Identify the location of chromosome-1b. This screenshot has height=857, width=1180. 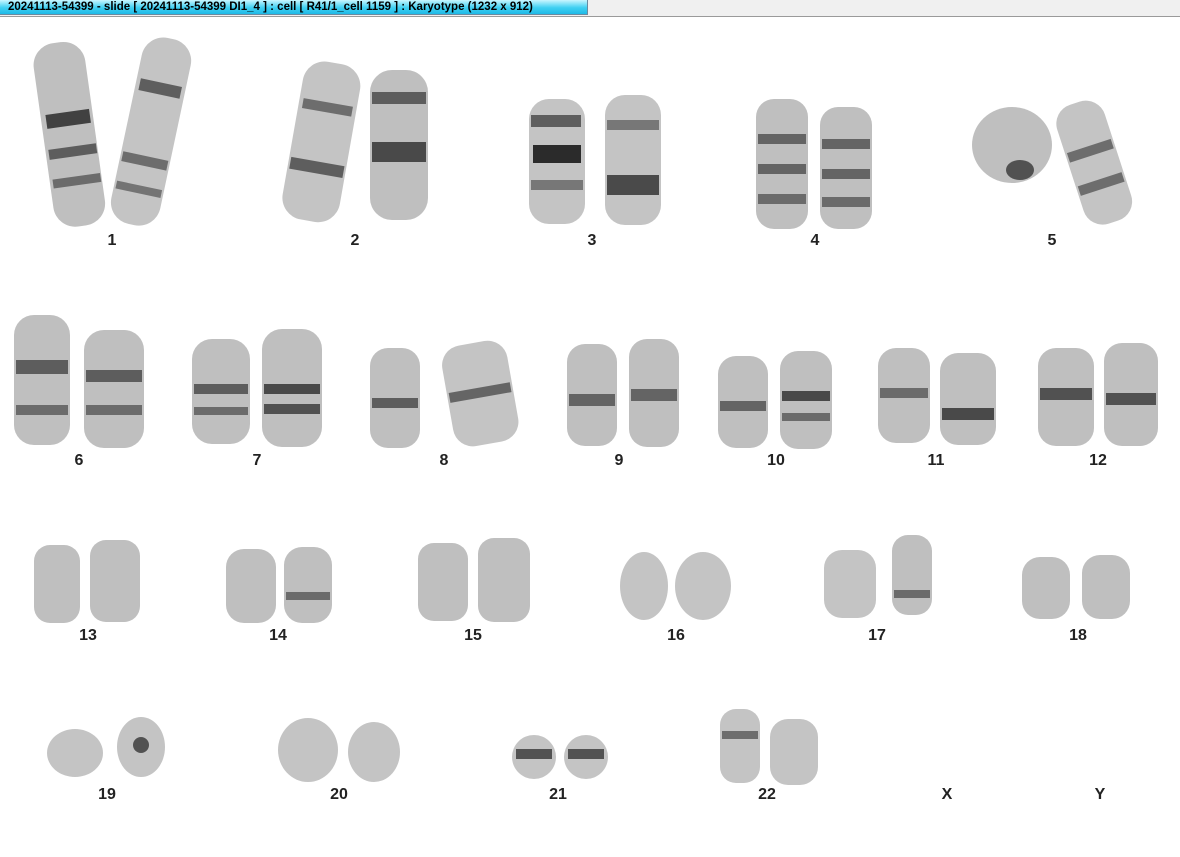
(151, 131).